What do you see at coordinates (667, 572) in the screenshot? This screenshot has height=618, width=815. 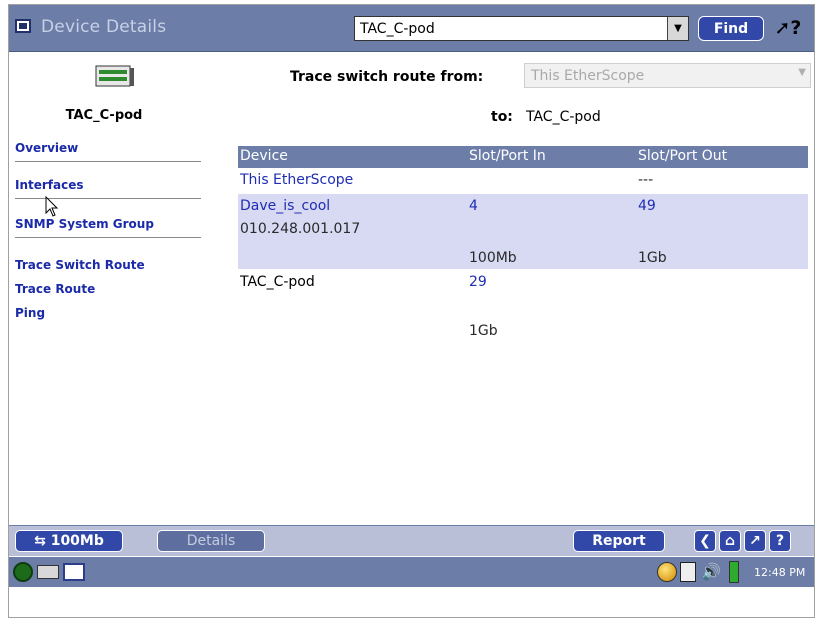 I see `globe-icon` at bounding box center [667, 572].